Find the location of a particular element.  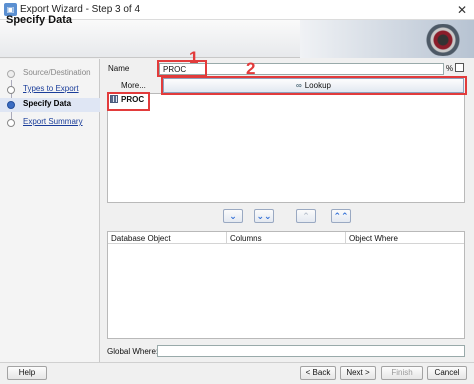

move-down-button: ⌄ is located at coordinates (233, 216).